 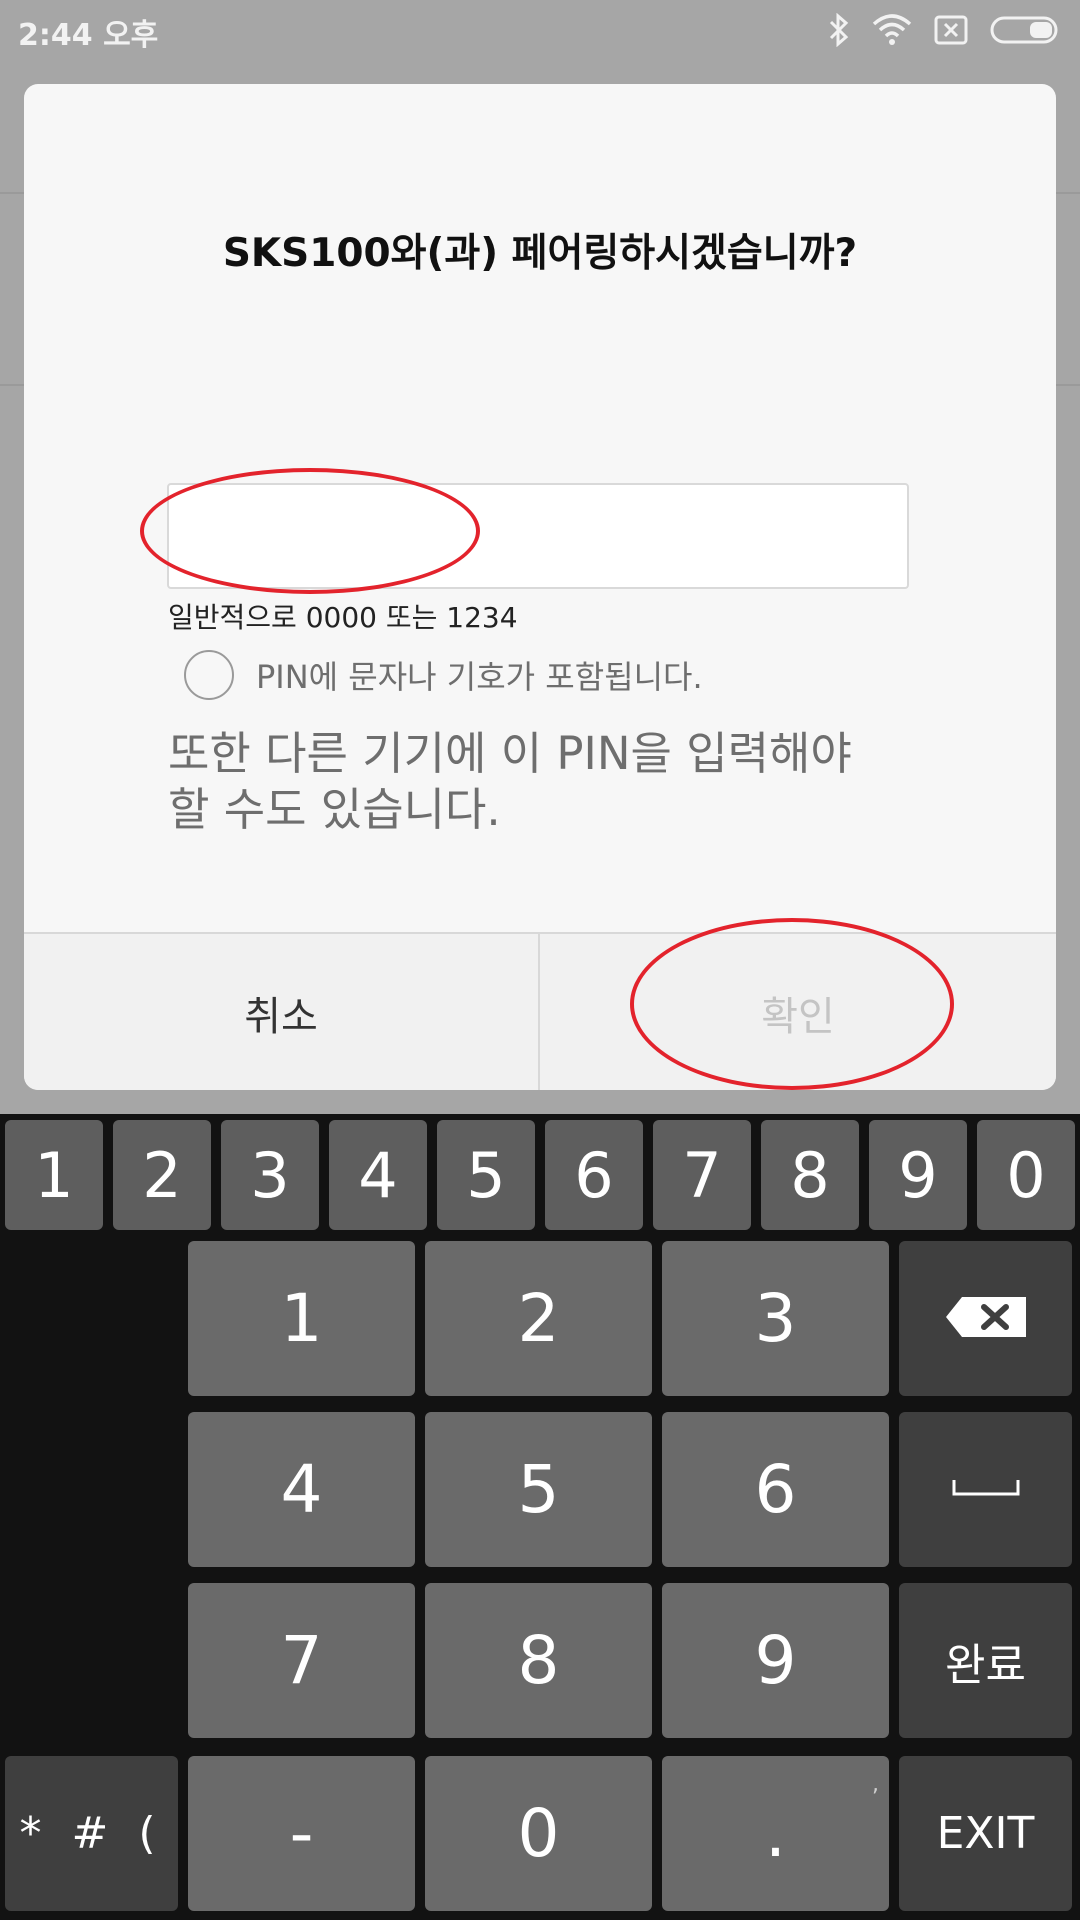 What do you see at coordinates (538, 536) in the screenshot?
I see `pin-input` at bounding box center [538, 536].